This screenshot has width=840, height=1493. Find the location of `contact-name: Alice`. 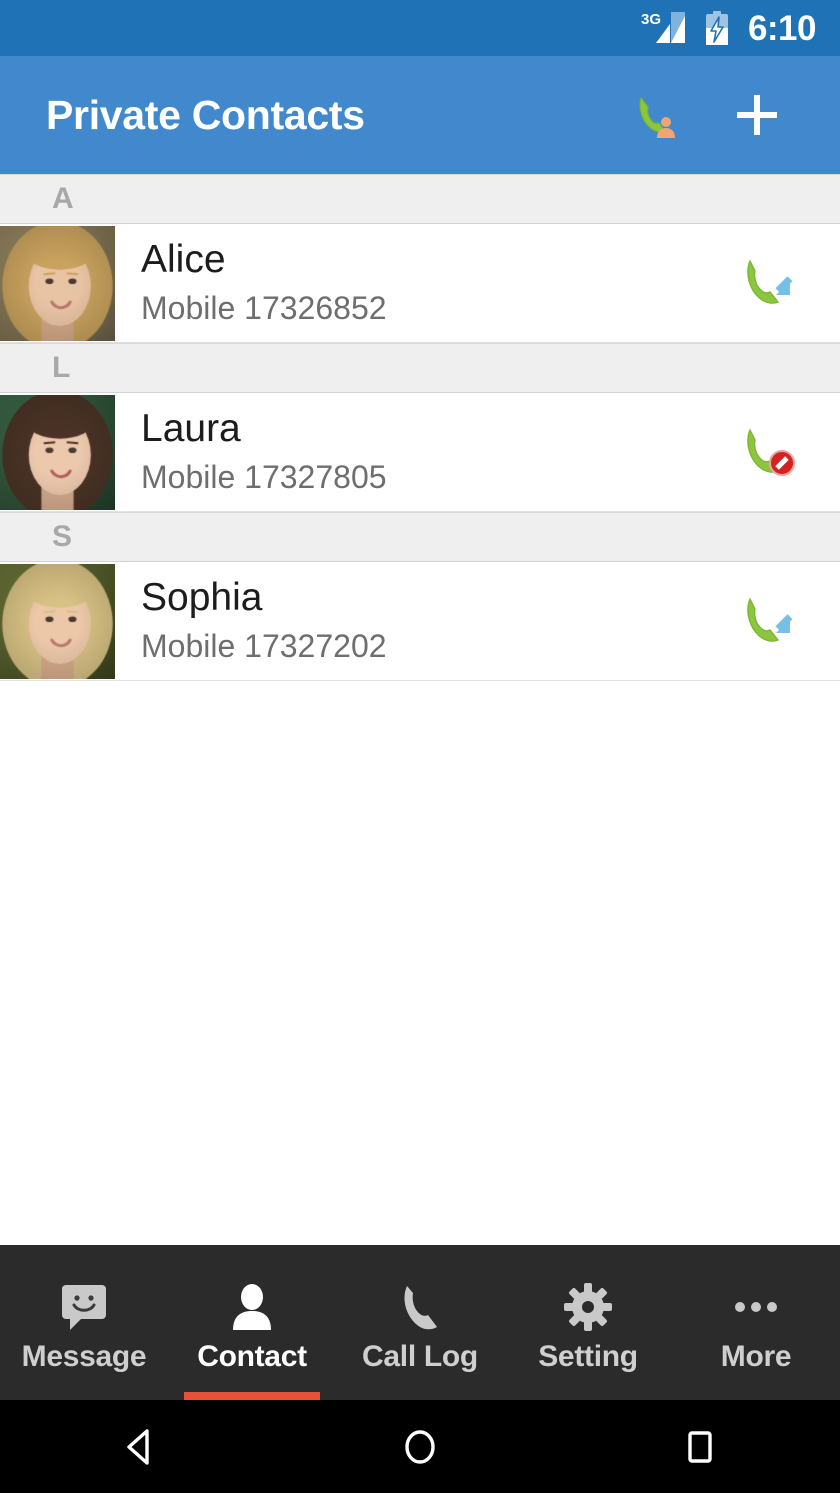

contact-name: Alice is located at coordinates (183, 260).